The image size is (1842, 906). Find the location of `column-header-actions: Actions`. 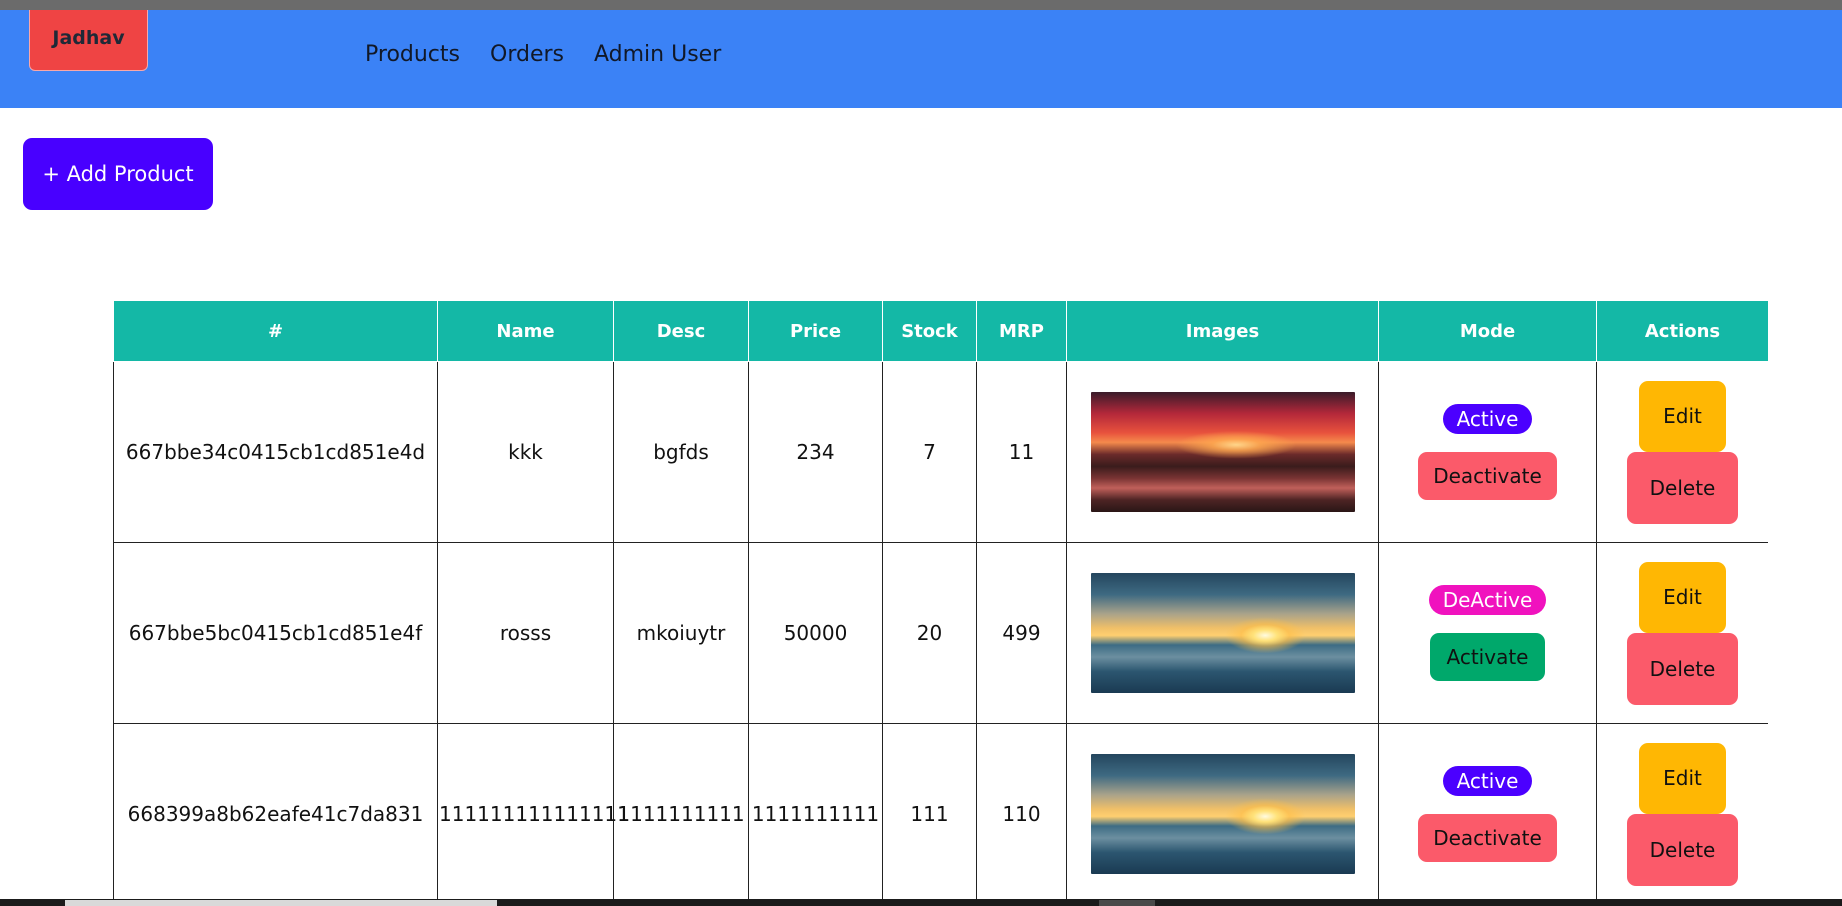

column-header-actions: Actions is located at coordinates (1682, 331).